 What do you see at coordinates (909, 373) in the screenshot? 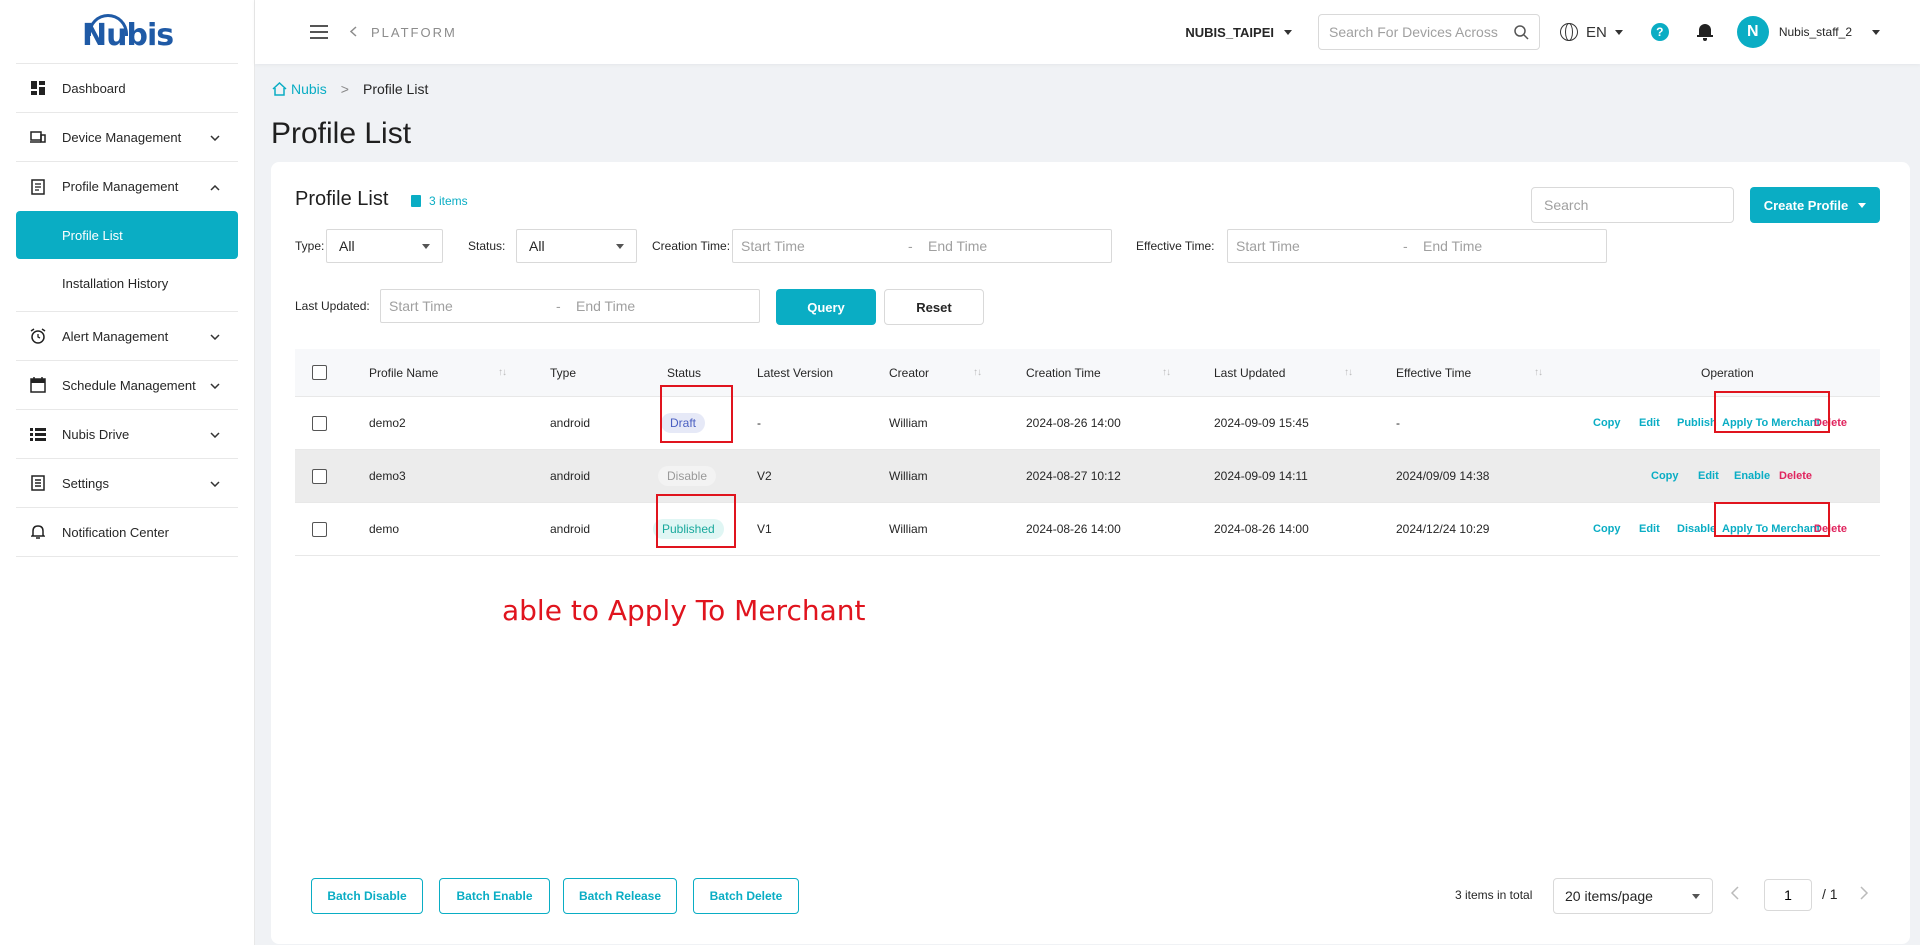
I see `column-header-creator: Creator` at bounding box center [909, 373].